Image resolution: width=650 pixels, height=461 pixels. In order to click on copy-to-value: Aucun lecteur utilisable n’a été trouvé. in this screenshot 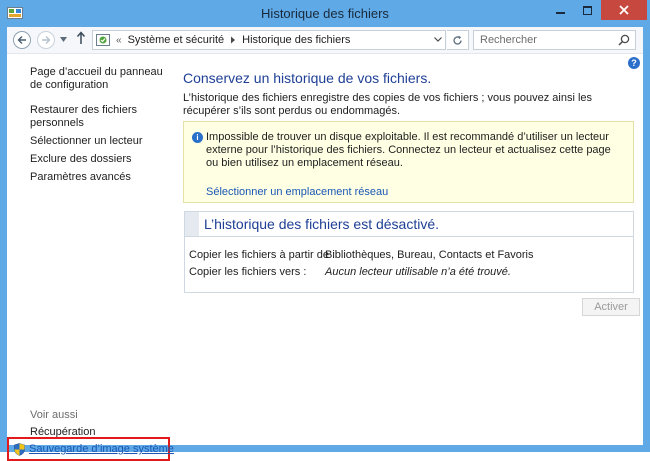, I will do `click(418, 272)`.